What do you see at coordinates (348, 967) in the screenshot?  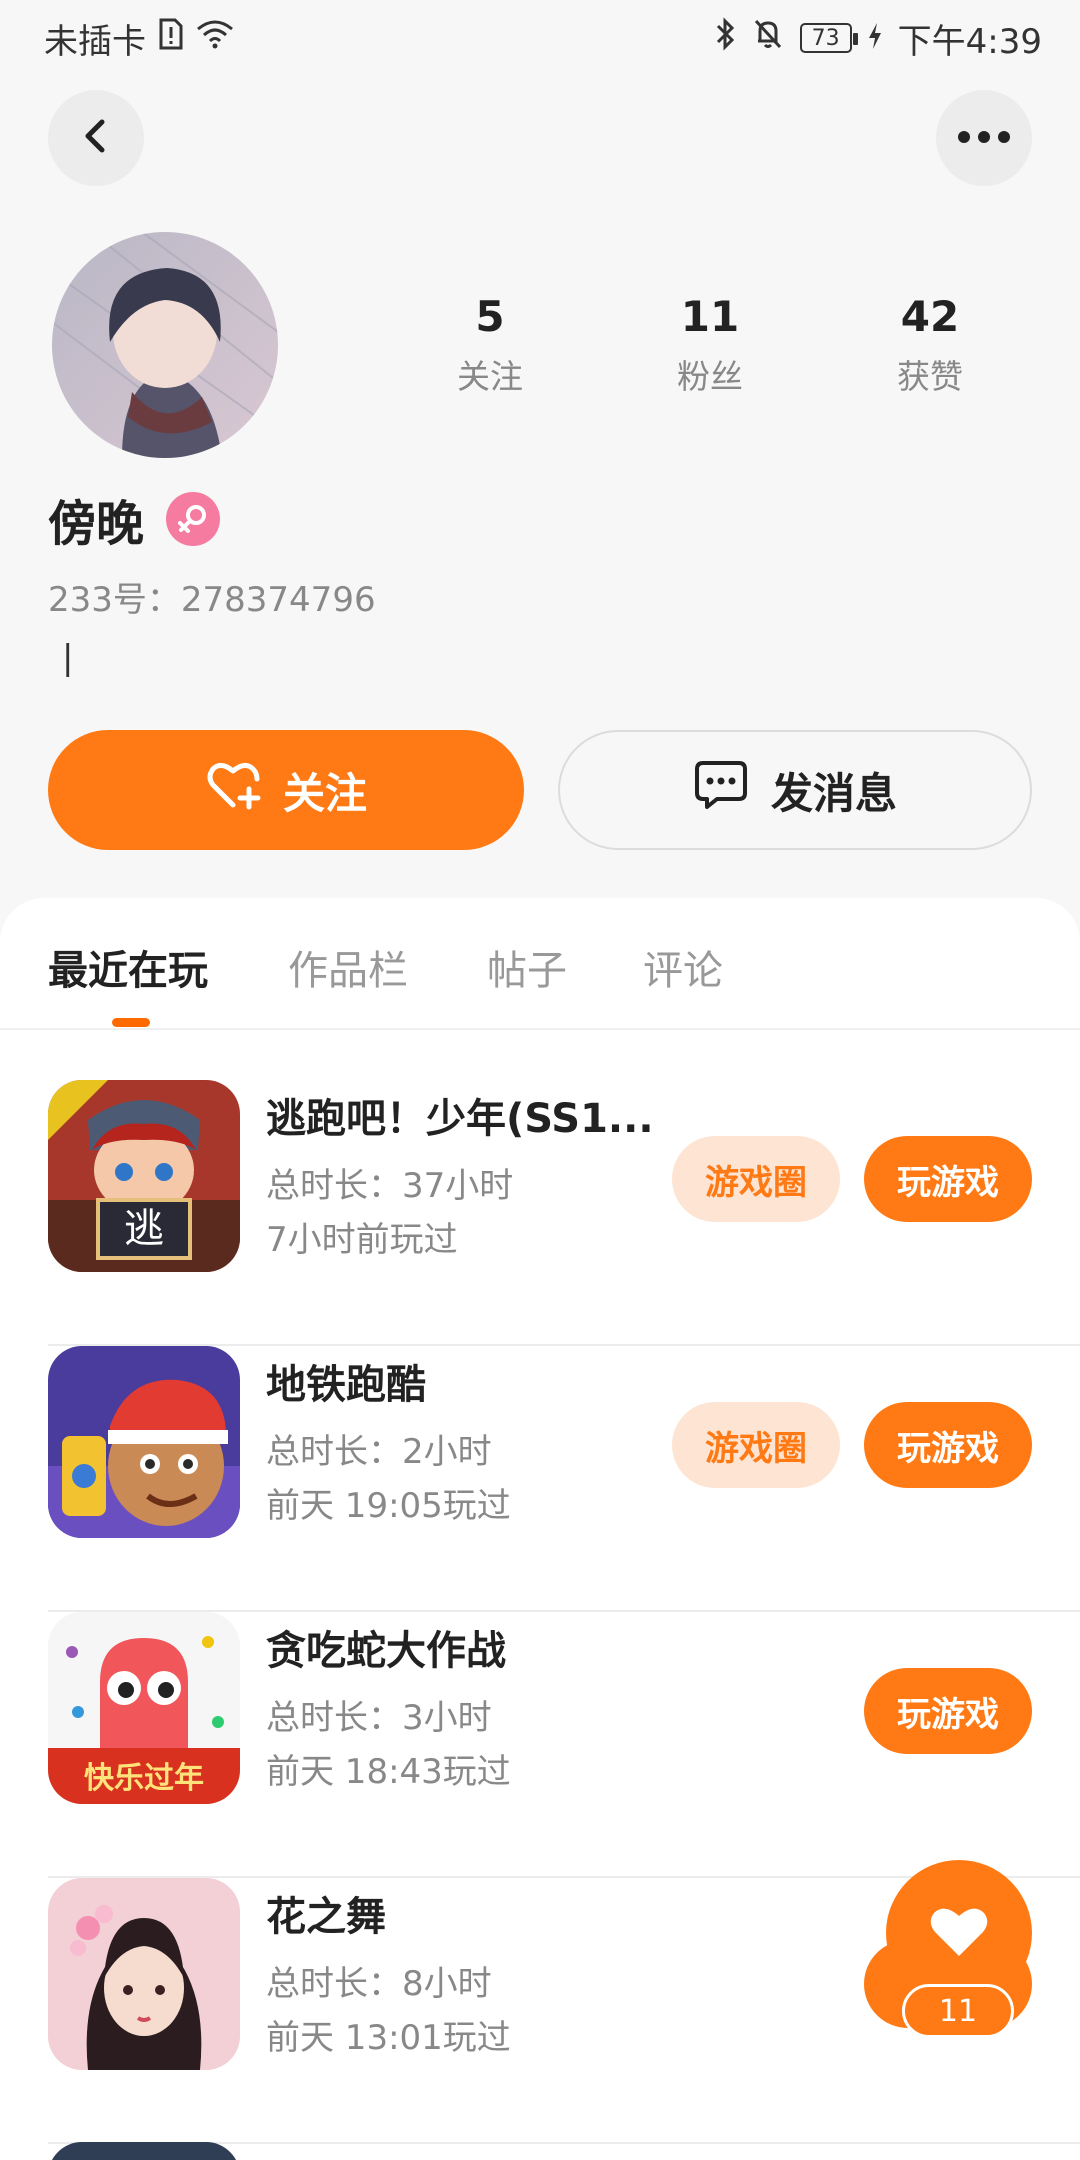 I see `tab-works: 作品栏` at bounding box center [348, 967].